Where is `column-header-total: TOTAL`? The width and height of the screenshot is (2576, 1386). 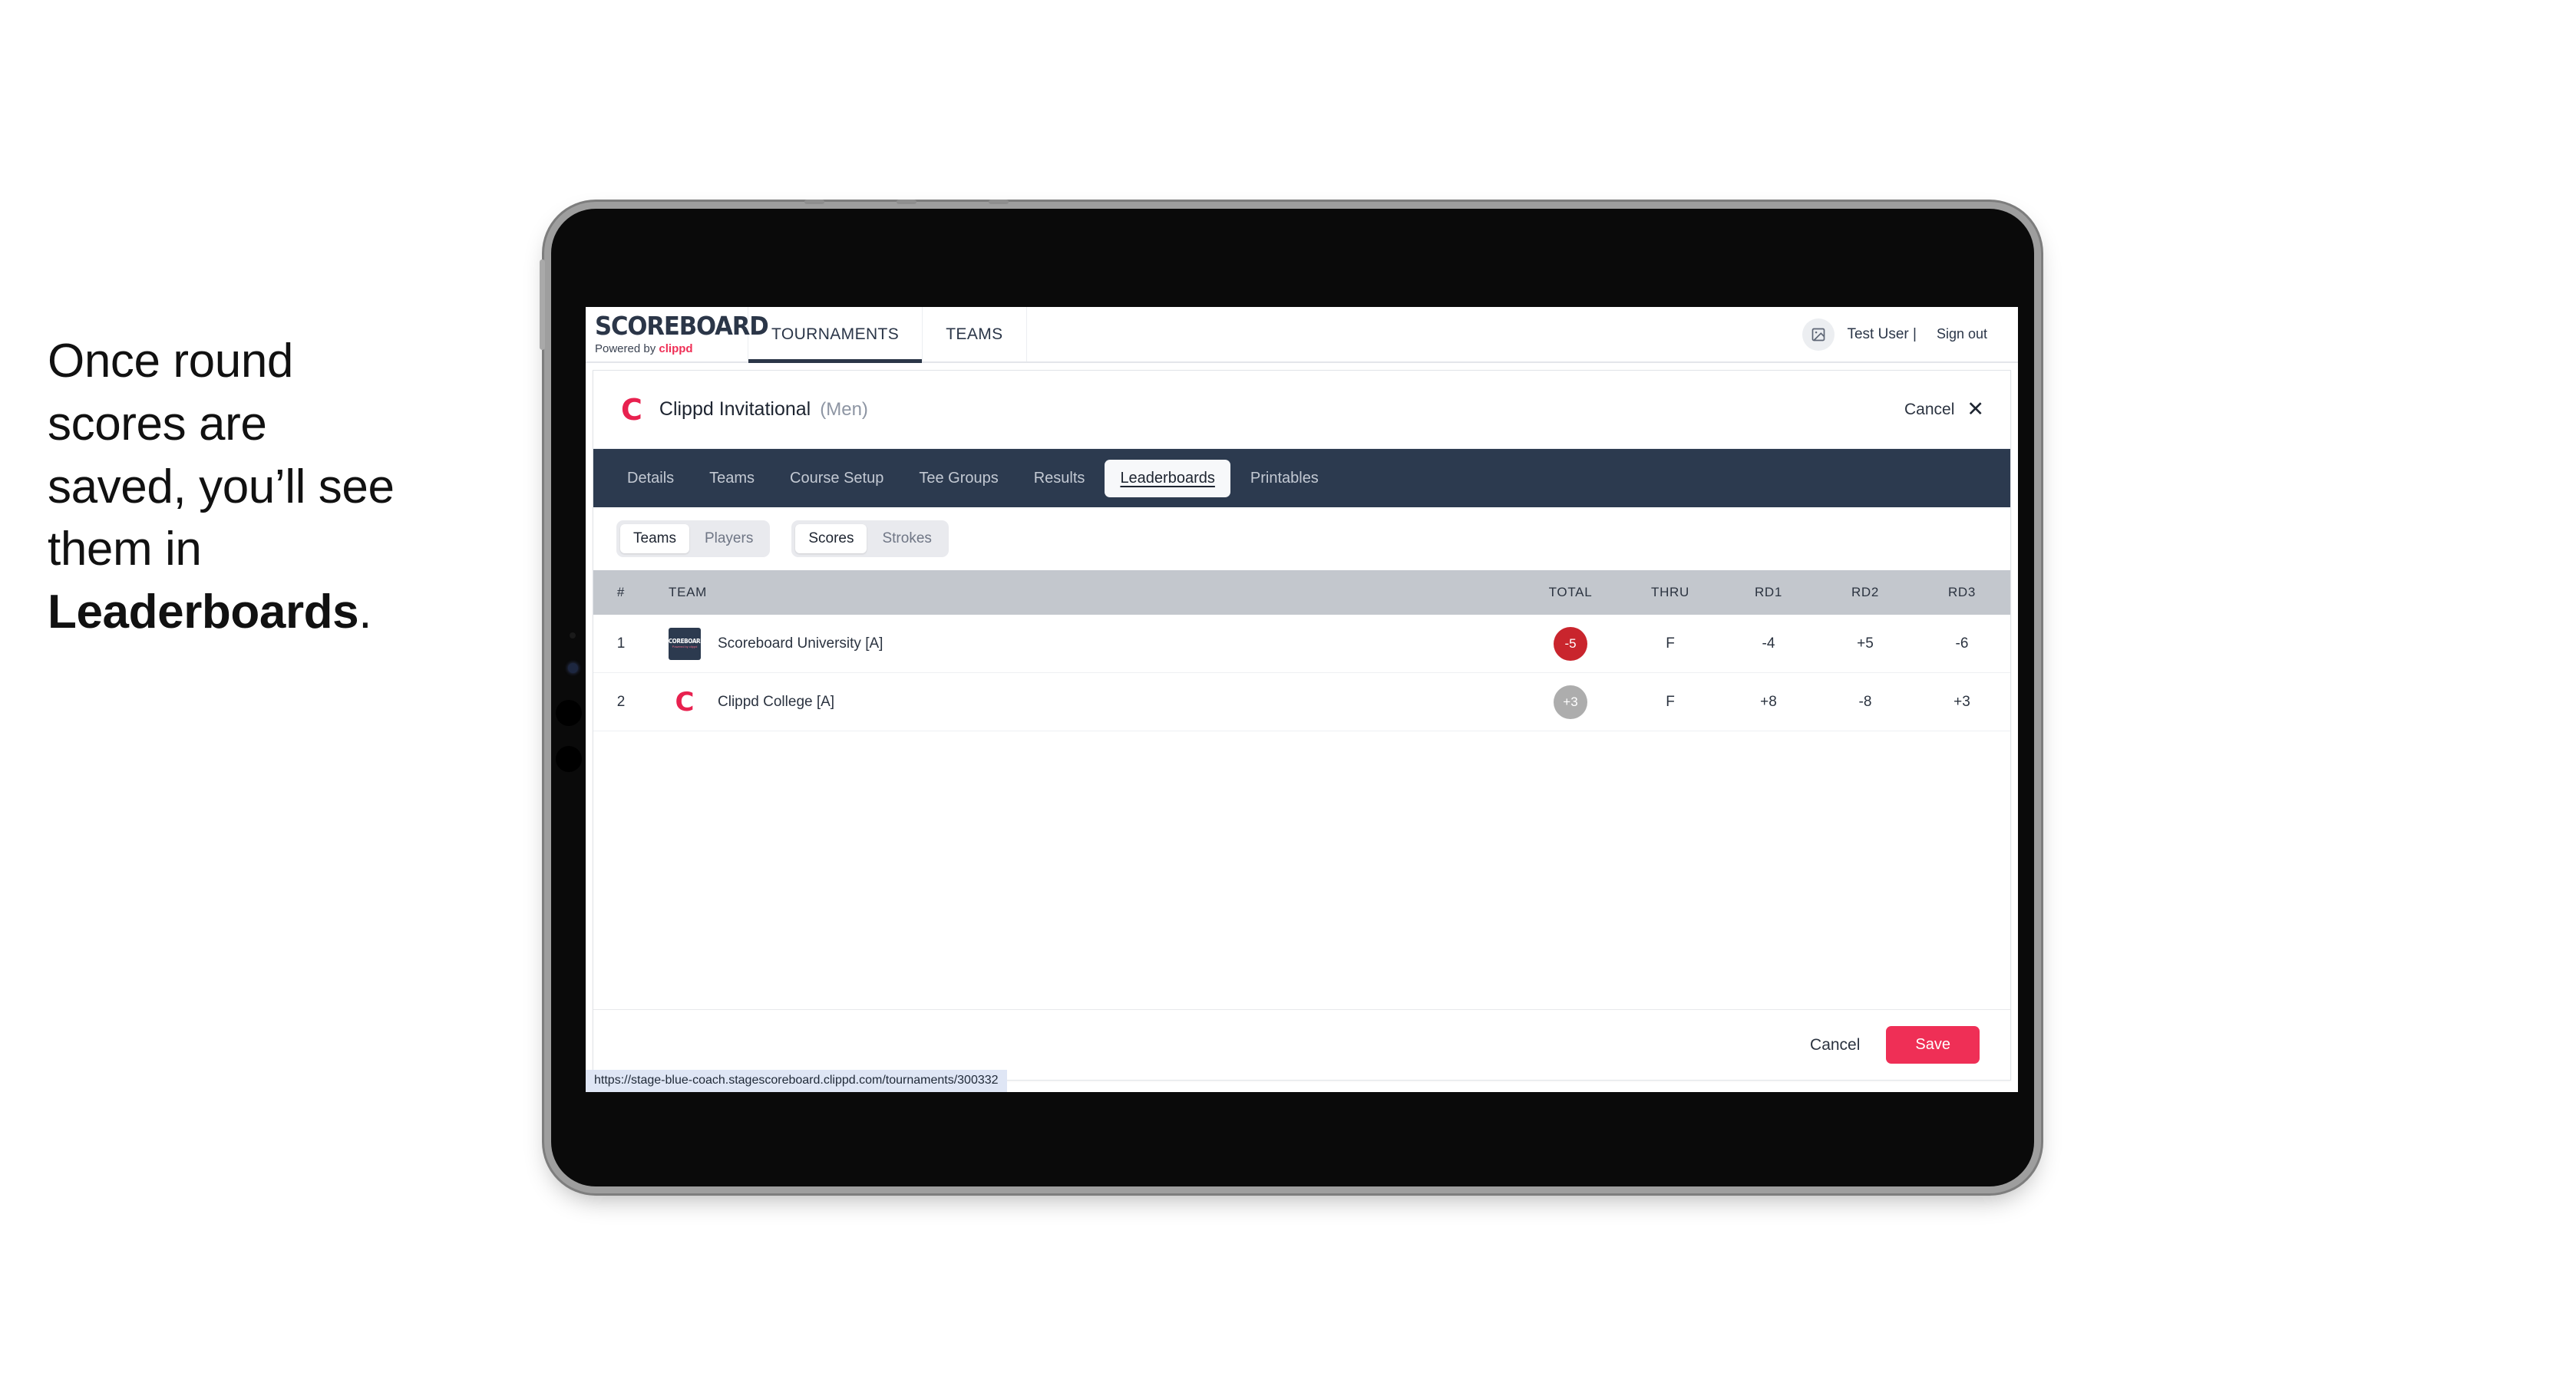
column-header-total: TOTAL is located at coordinates (1570, 592).